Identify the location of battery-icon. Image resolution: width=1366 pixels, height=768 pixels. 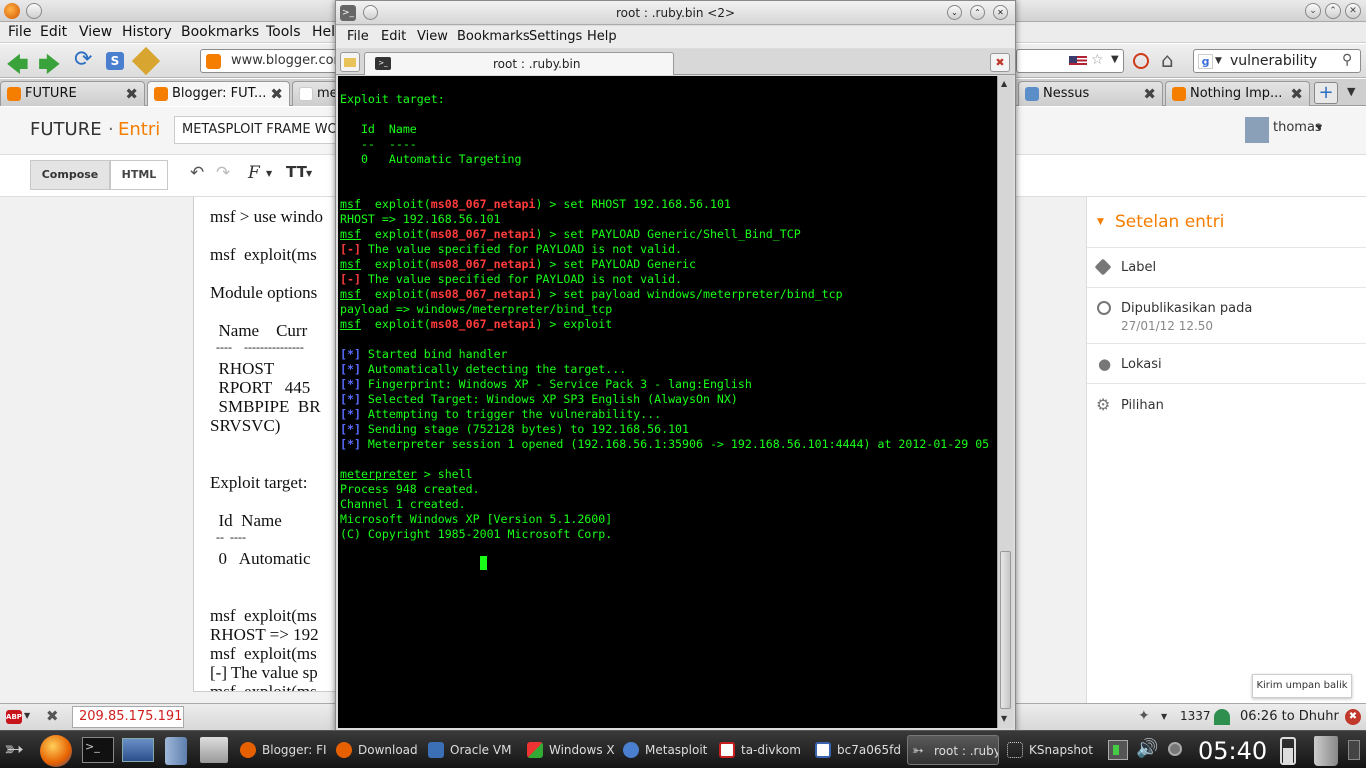
(1288, 751).